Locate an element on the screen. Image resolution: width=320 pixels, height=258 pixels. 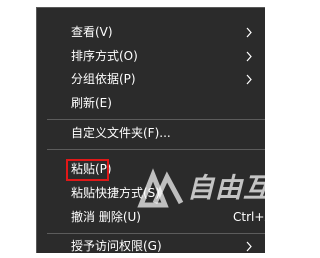
menu-item-label: 授予访问权限(G) is located at coordinates (116, 246).